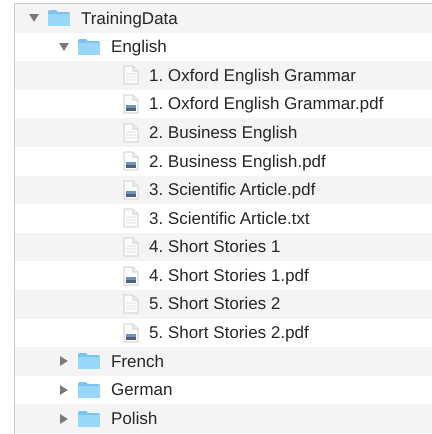 This screenshot has width=432, height=434. I want to click on folder-name: German, so click(141, 390).